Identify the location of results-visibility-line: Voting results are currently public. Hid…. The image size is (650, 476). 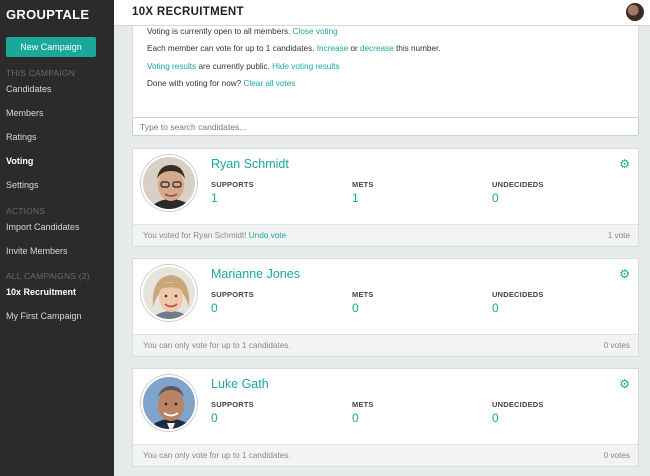
(243, 66).